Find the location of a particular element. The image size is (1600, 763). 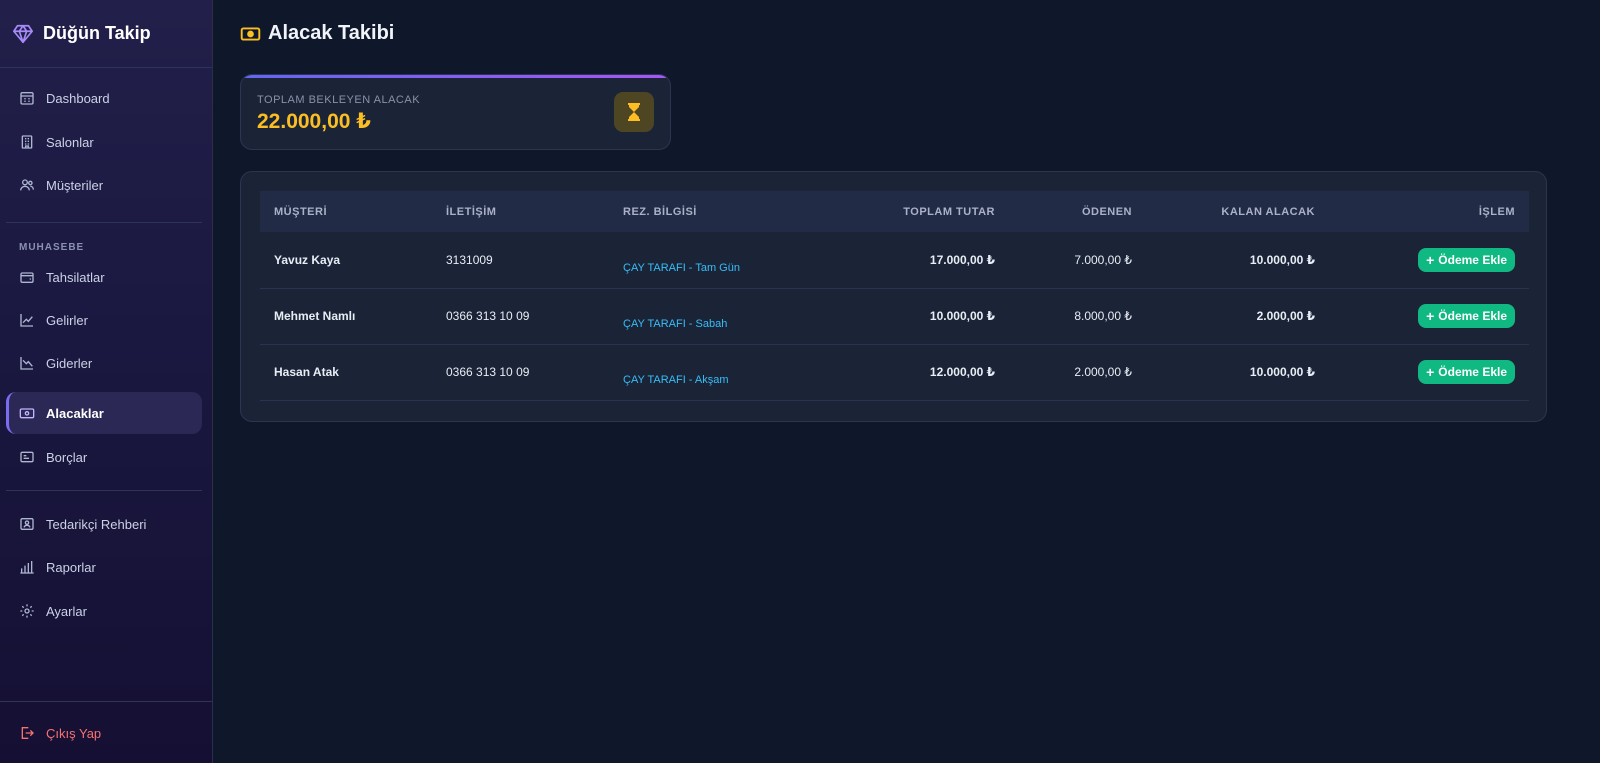

total-receivable-value: 22.000,00 ₺ is located at coordinates (314, 121).